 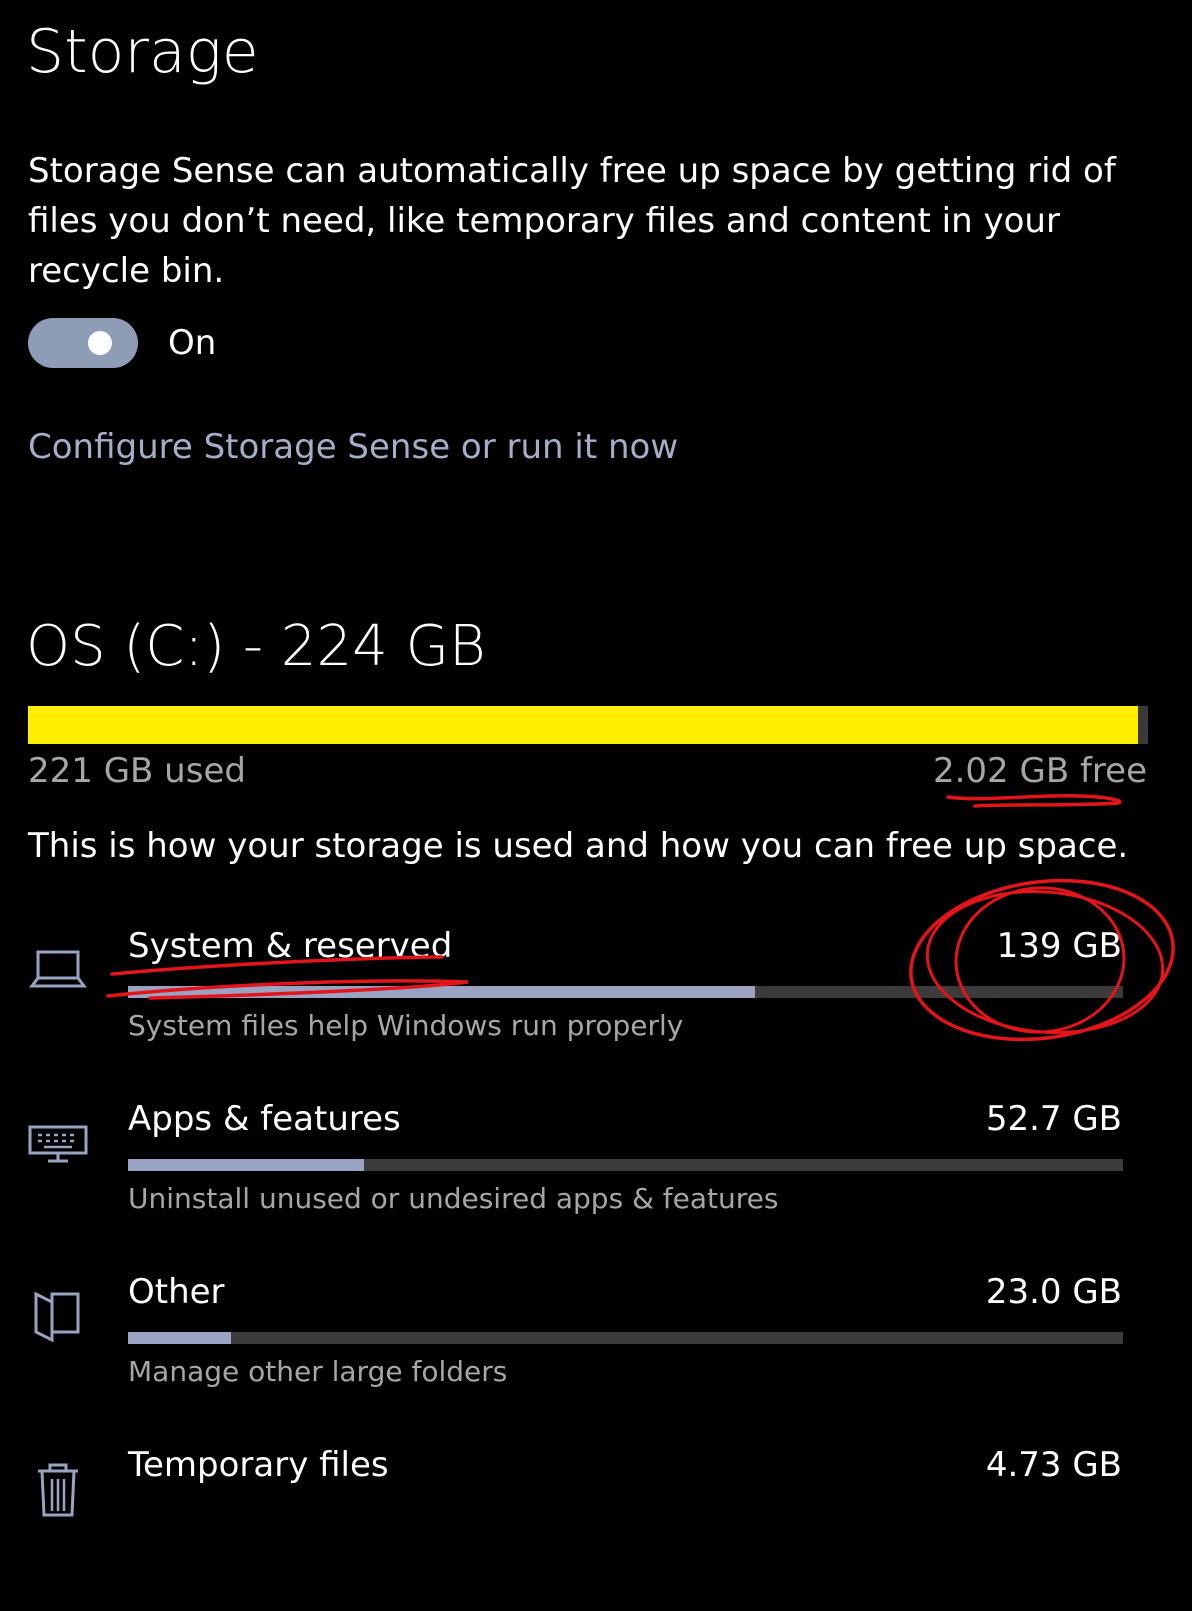 I want to click on drive-title: OS (C:) - 224 GB, so click(x=256, y=646).